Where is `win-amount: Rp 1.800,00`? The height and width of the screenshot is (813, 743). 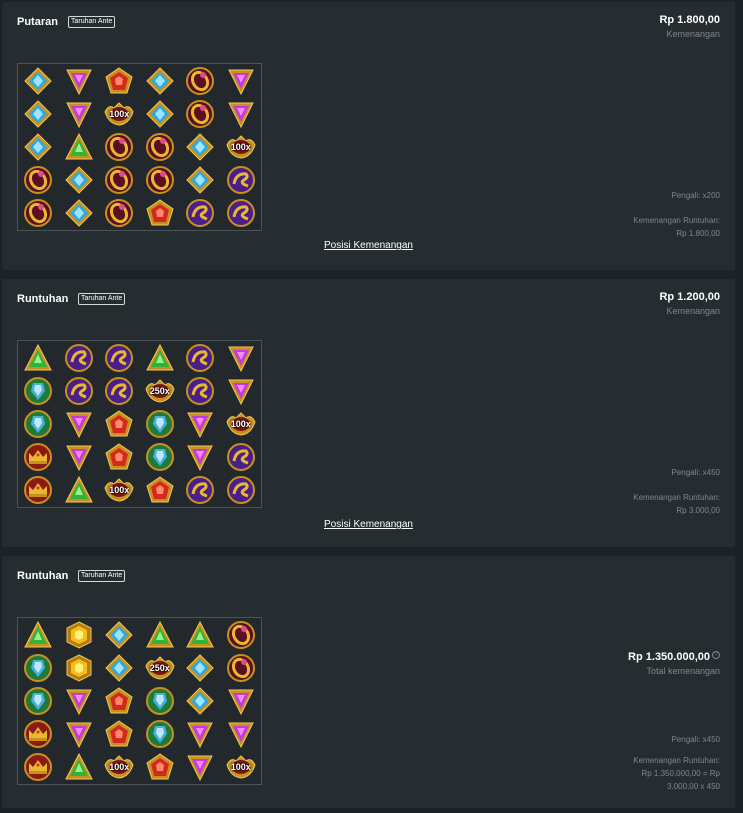
win-amount: Rp 1.800,00 is located at coordinates (689, 20).